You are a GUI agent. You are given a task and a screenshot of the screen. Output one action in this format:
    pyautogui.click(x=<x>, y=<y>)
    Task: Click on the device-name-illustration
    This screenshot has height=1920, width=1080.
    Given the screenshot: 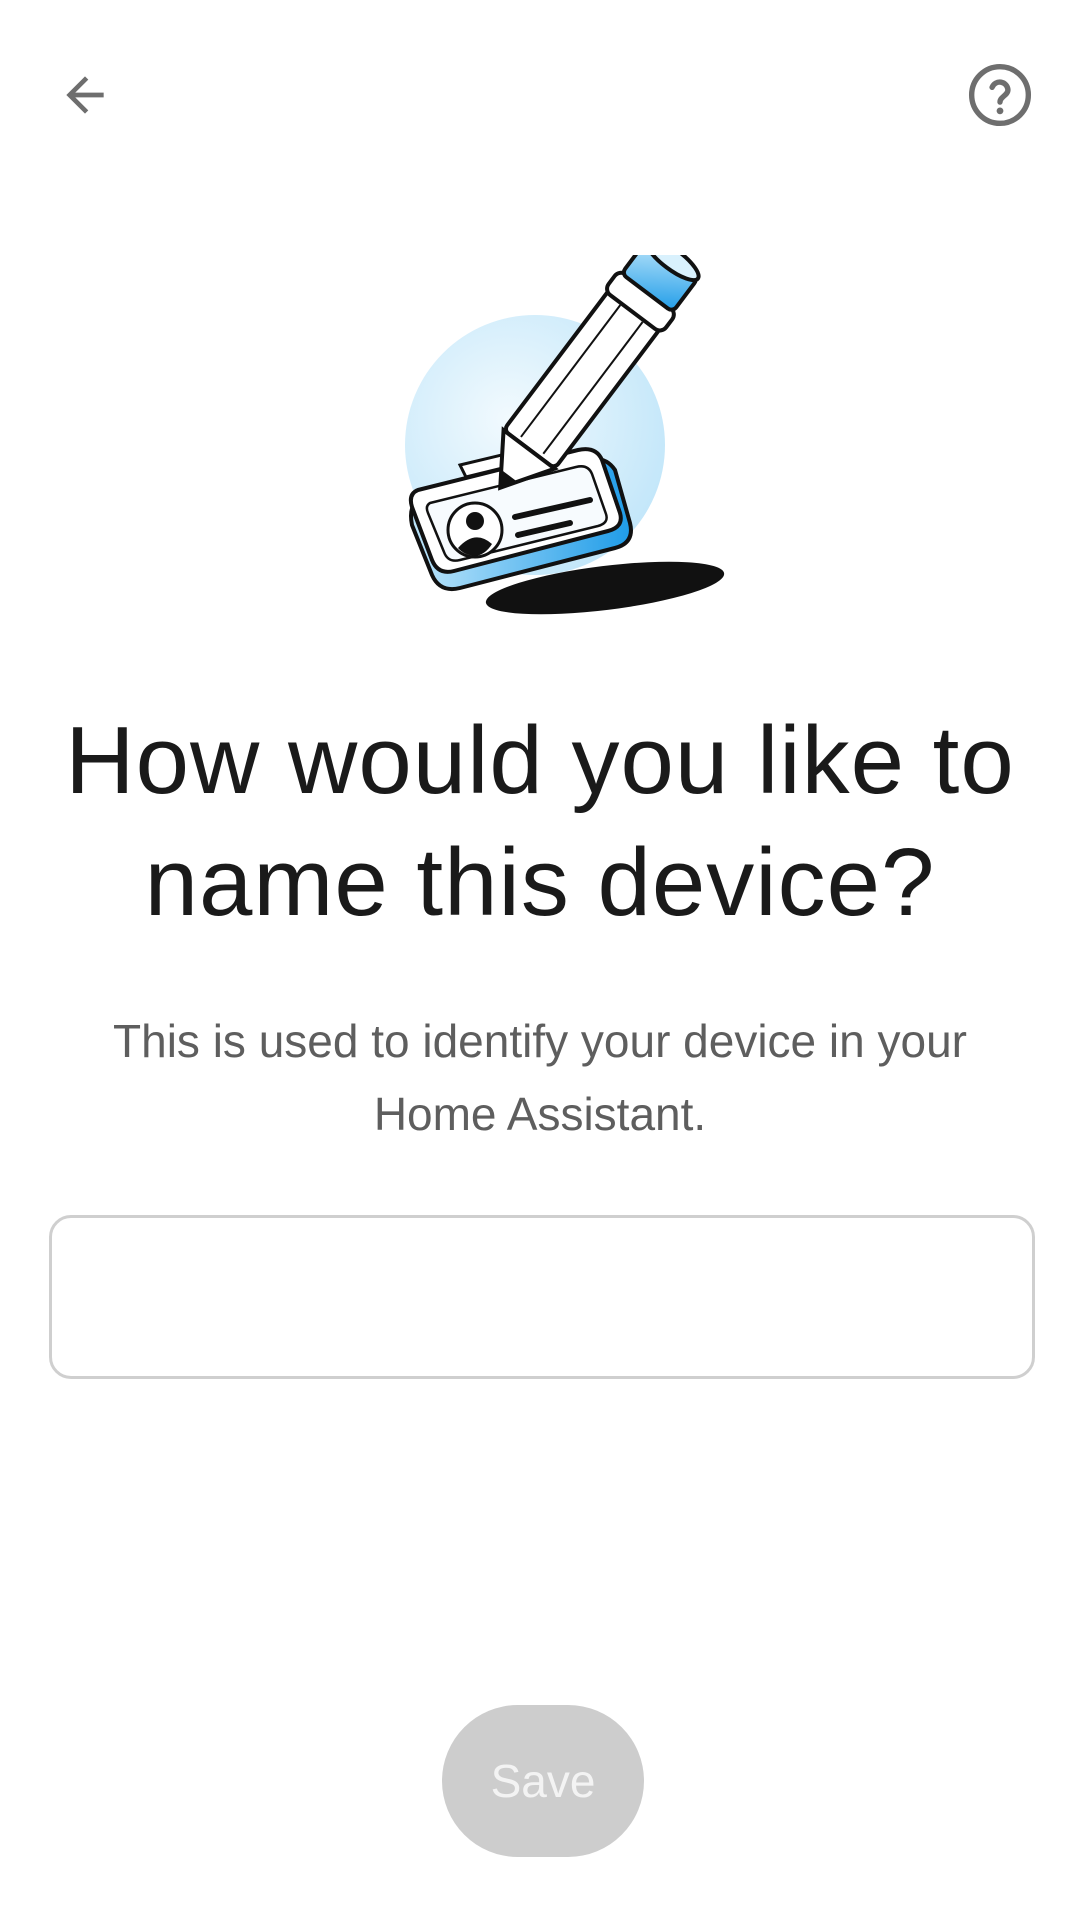 What is the action you would take?
    pyautogui.click(x=570, y=435)
    